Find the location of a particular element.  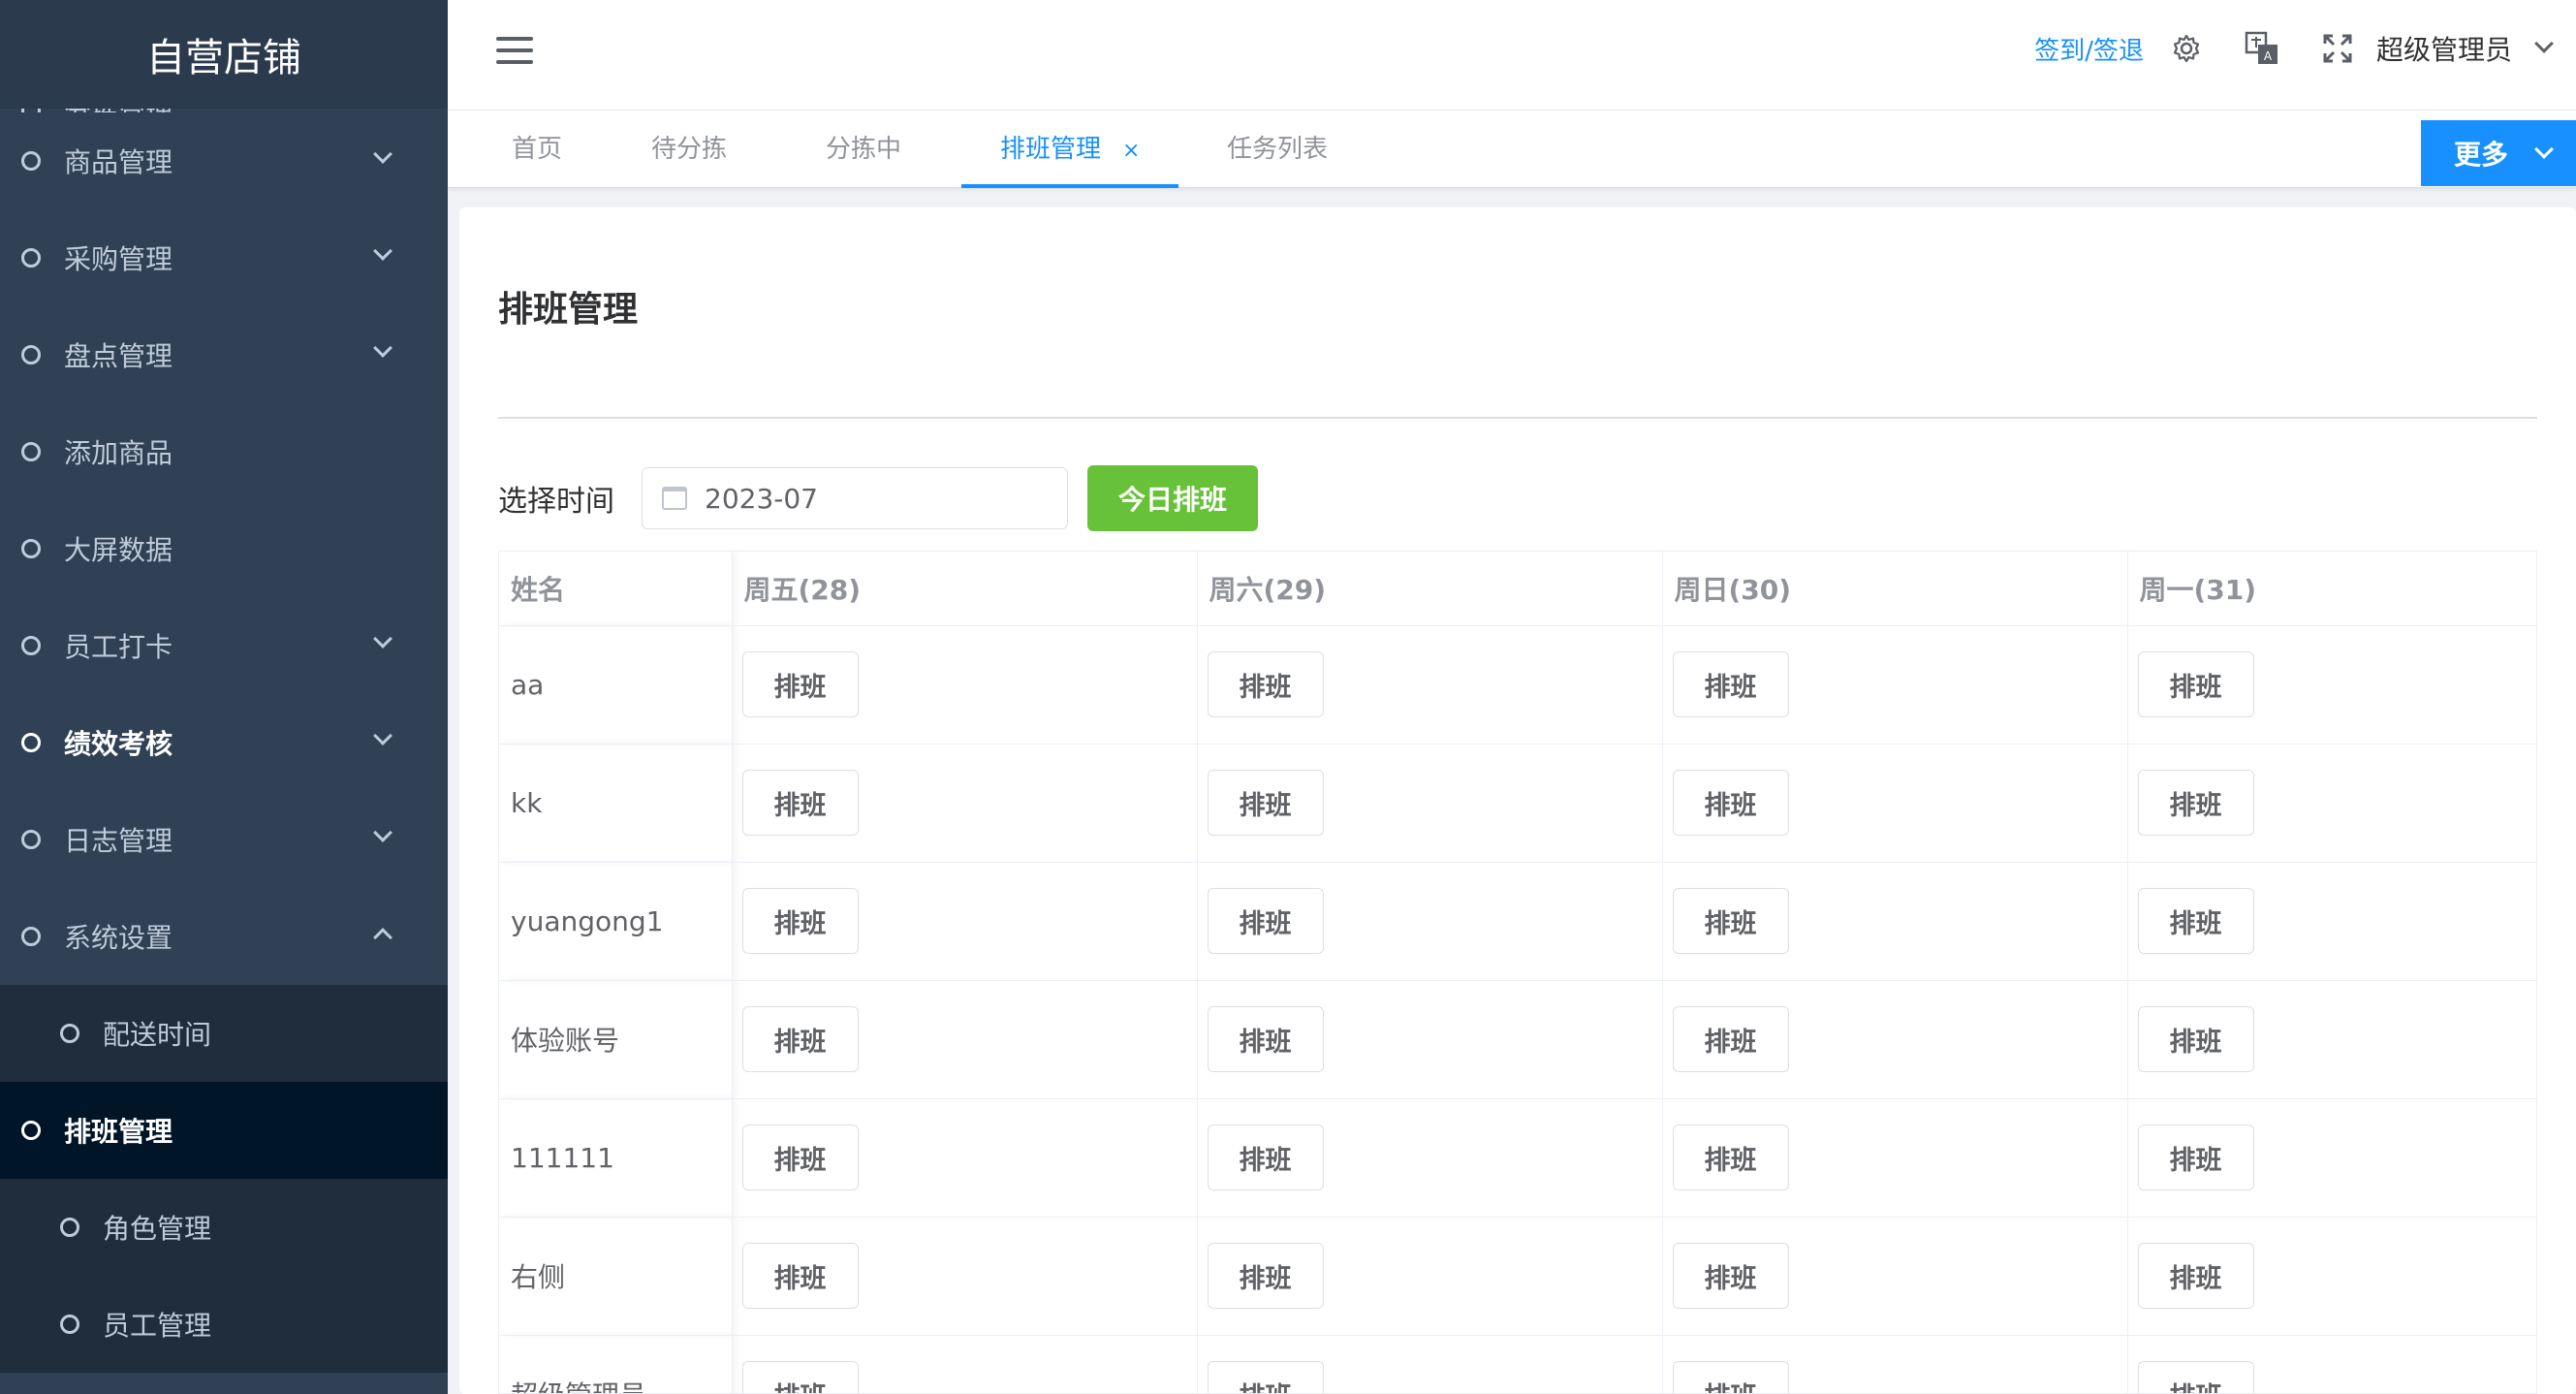

tag-schedule: 排班管理 × is located at coordinates (1070, 149).